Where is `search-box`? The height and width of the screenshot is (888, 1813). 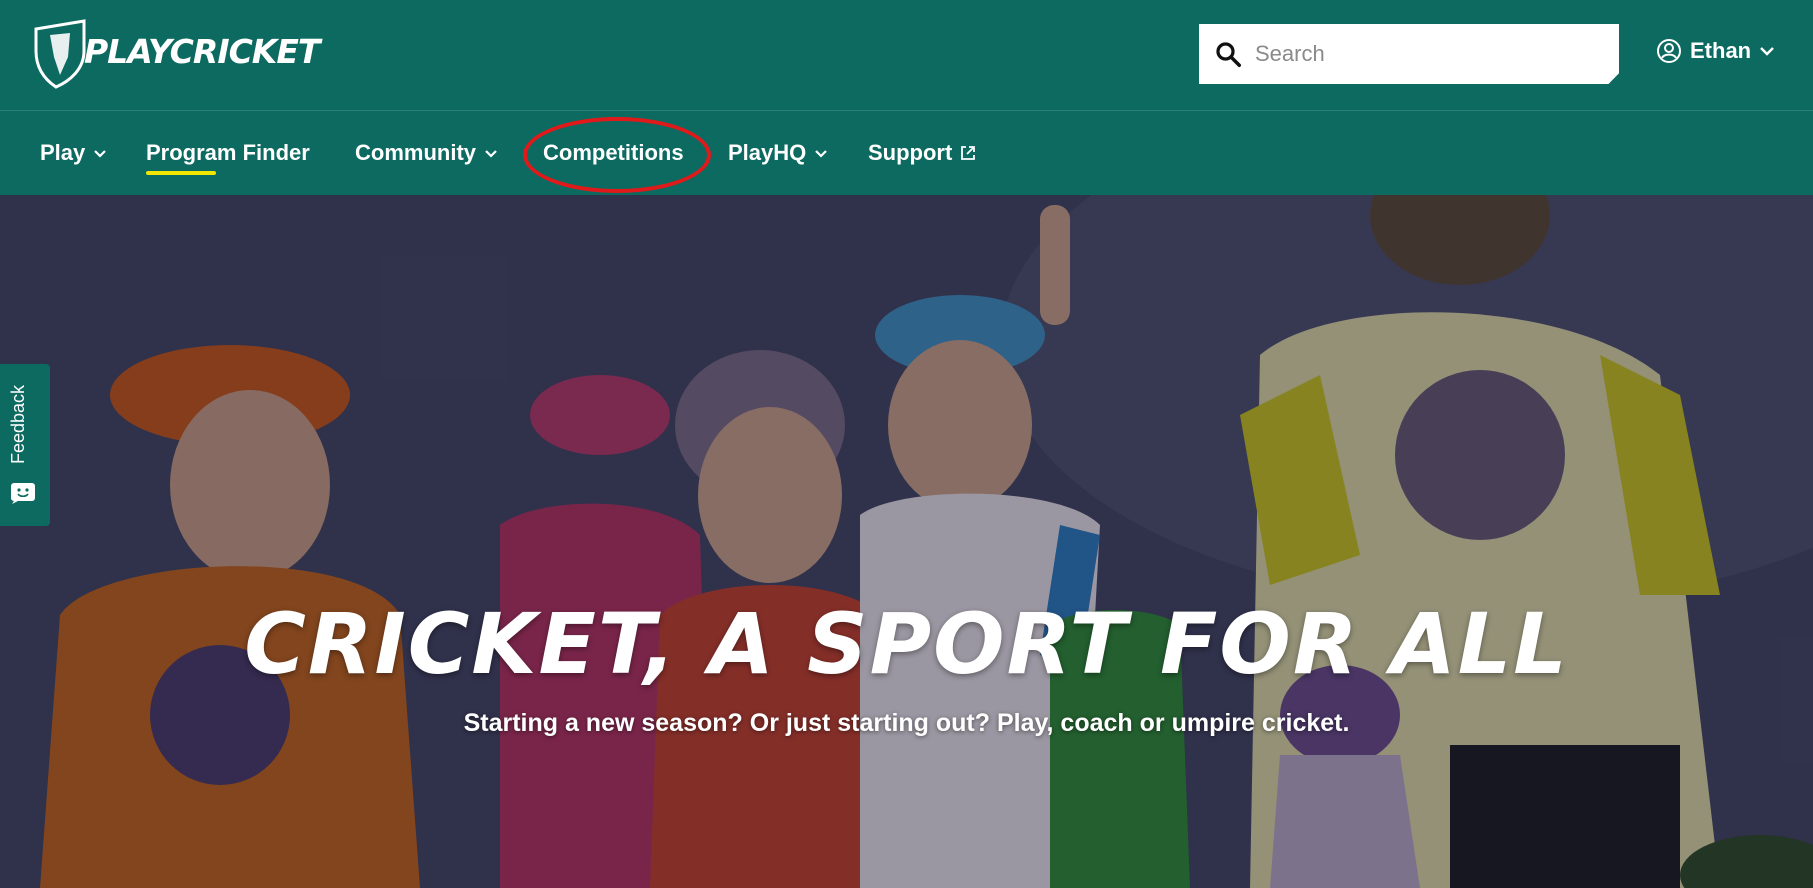 search-box is located at coordinates (1409, 54).